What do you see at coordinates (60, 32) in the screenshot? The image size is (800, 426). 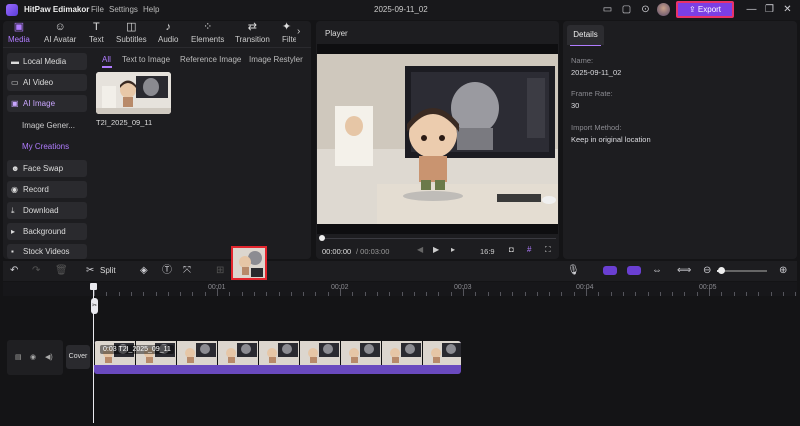 I see `tab-ai-avatar: ☺ AI Avatar` at bounding box center [60, 32].